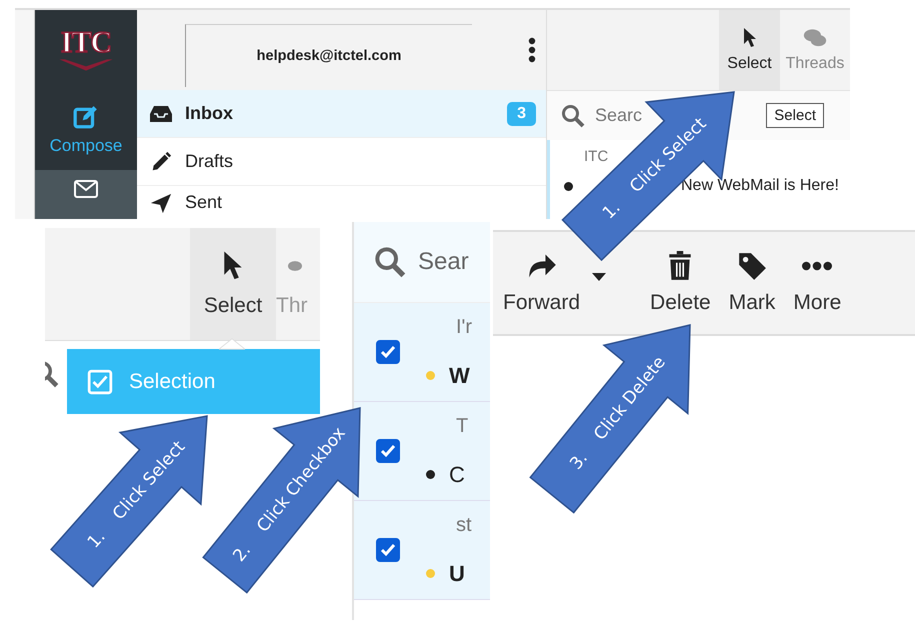  What do you see at coordinates (463, 525) in the screenshot?
I see `message-sender: st` at bounding box center [463, 525].